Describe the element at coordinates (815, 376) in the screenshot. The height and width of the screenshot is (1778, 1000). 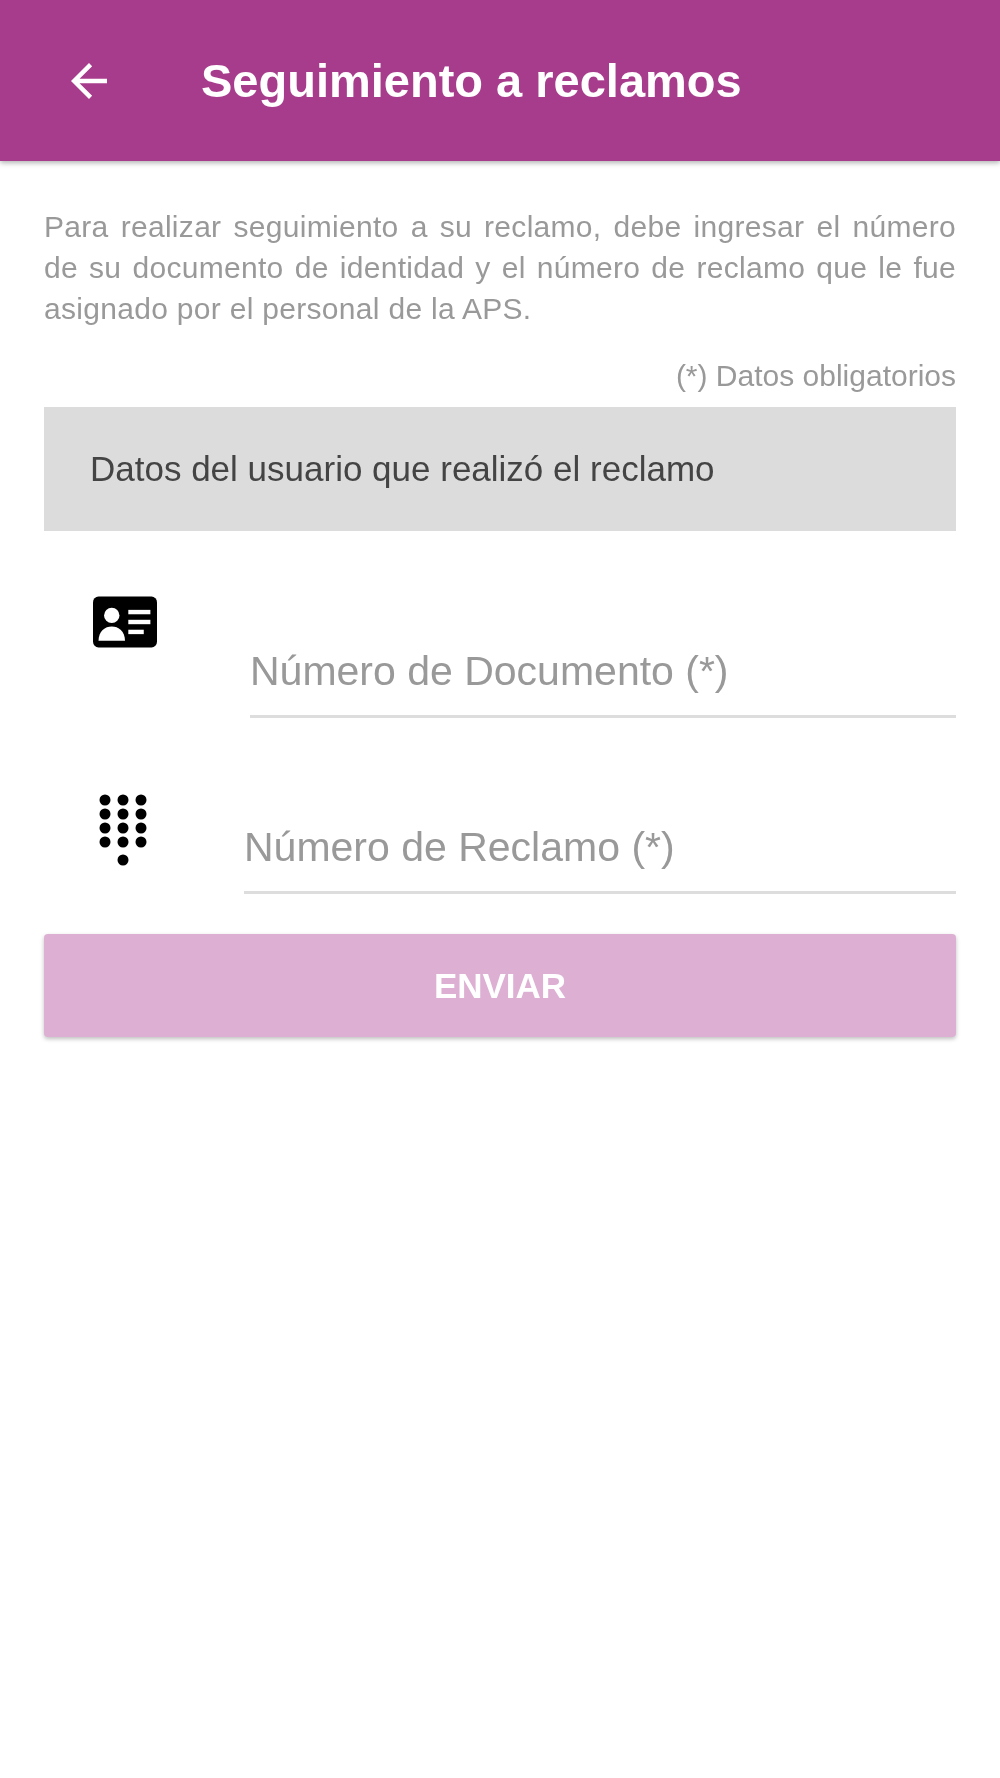
I see `required-note: (*) Datos obligatorios` at that location.